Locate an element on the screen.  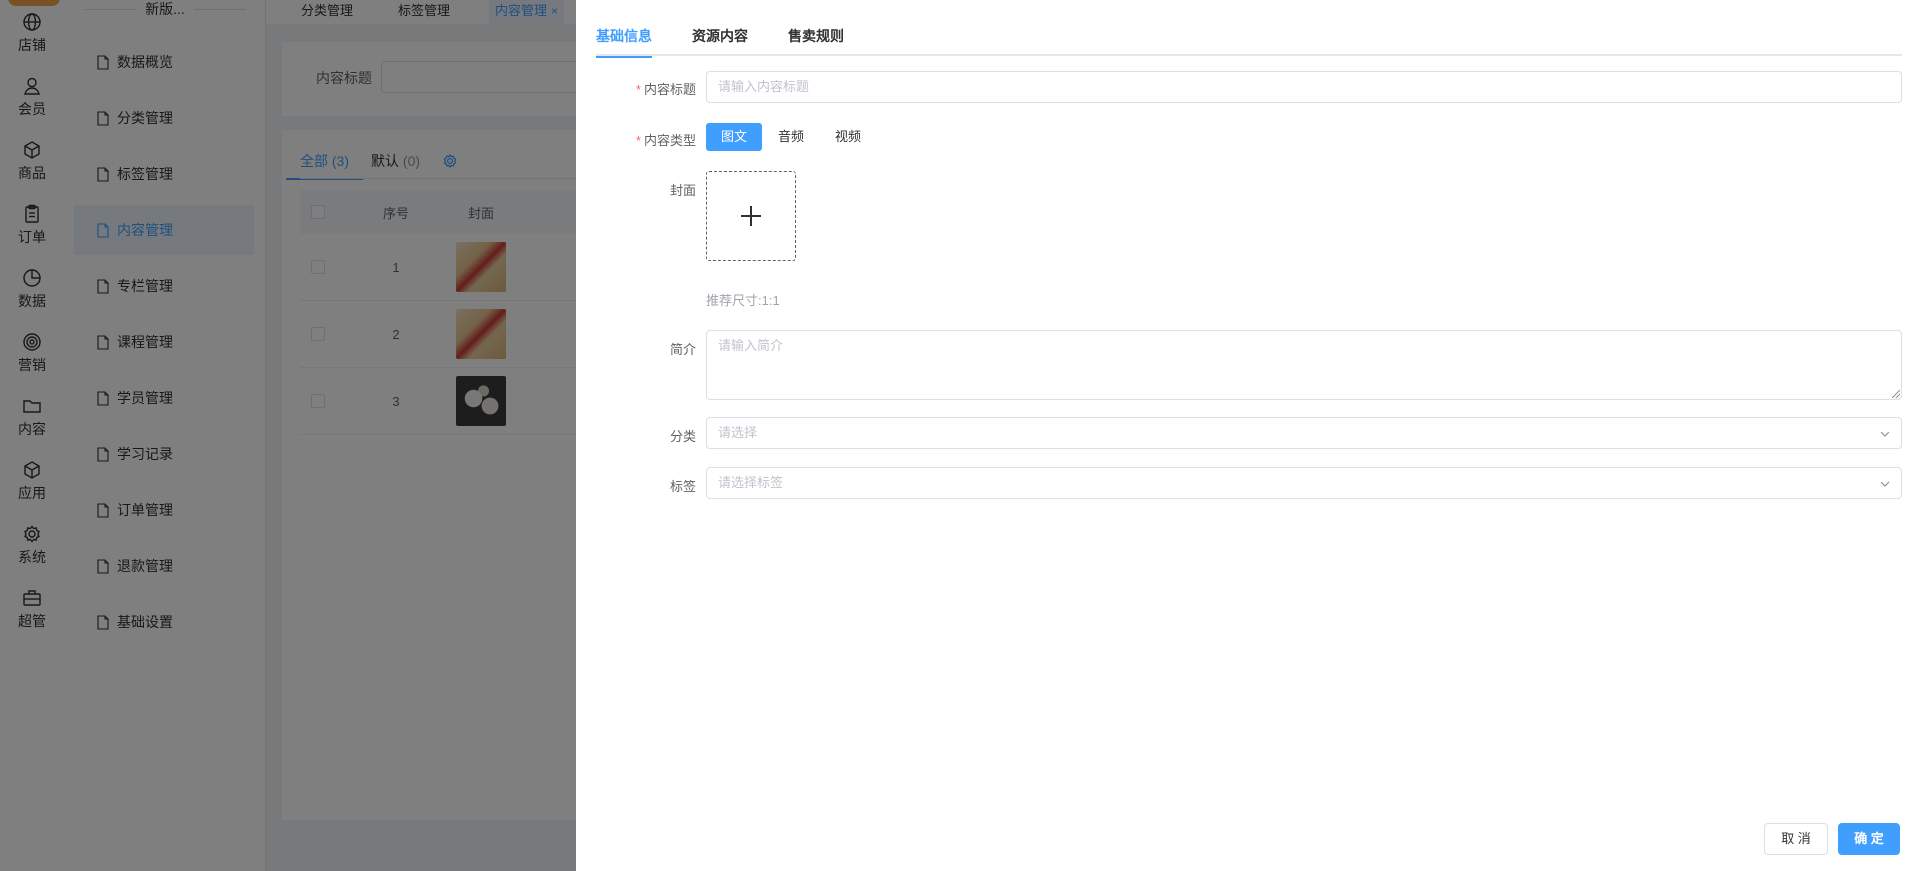
label-text: 内容类型 is located at coordinates (669, 140).